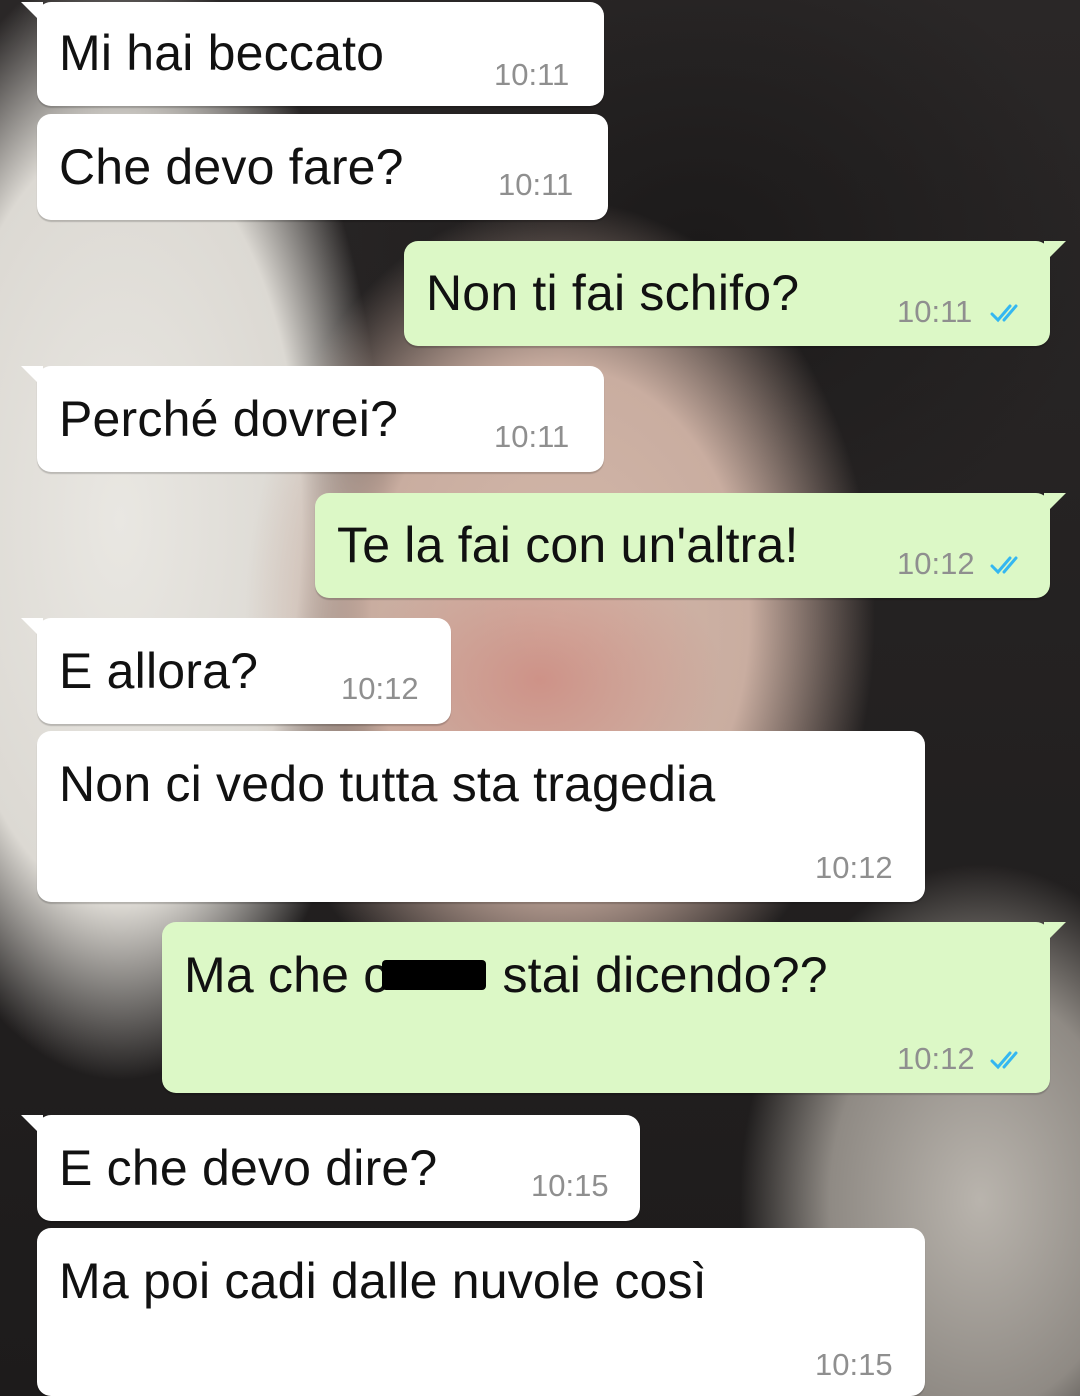  What do you see at coordinates (222, 53) in the screenshot?
I see `message-text: Mi hai beccato` at bounding box center [222, 53].